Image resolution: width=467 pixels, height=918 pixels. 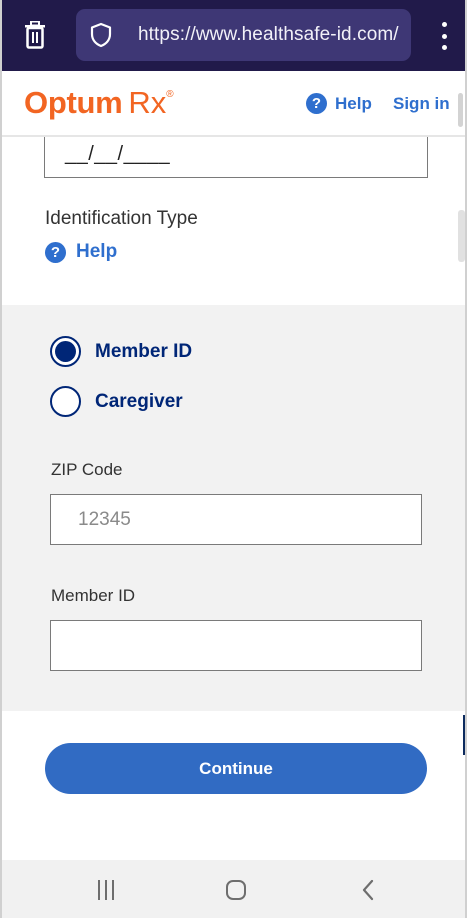 What do you see at coordinates (97, 251) in the screenshot?
I see `identification-help-label: Help` at bounding box center [97, 251].